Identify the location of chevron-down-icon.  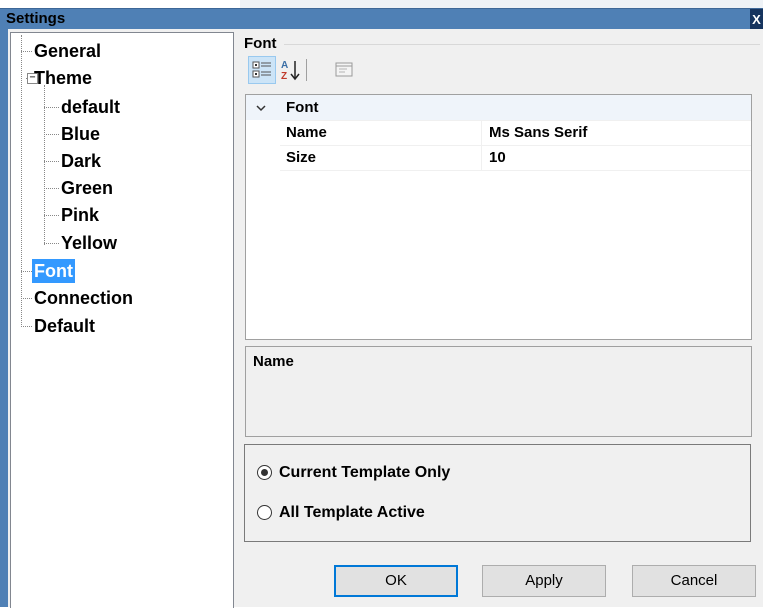
(261, 108).